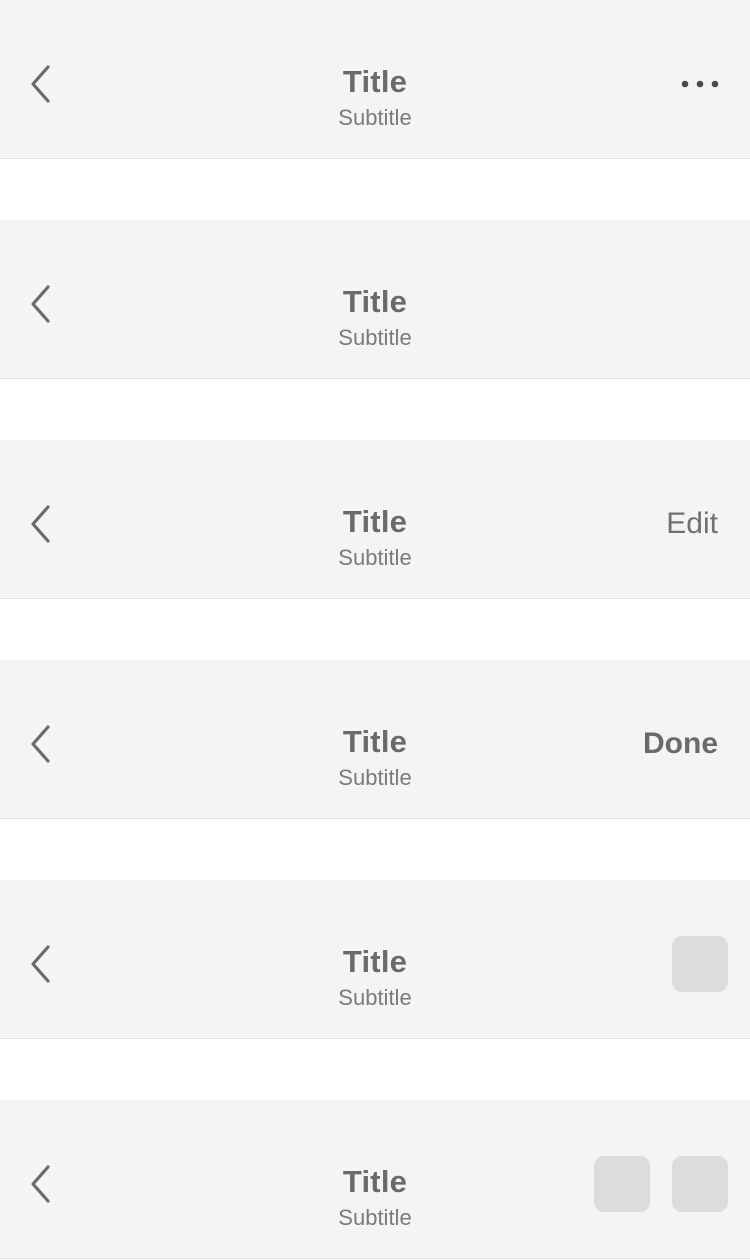 Image resolution: width=750 pixels, height=1260 pixels. I want to click on more-horizontal-icon, so click(700, 84).